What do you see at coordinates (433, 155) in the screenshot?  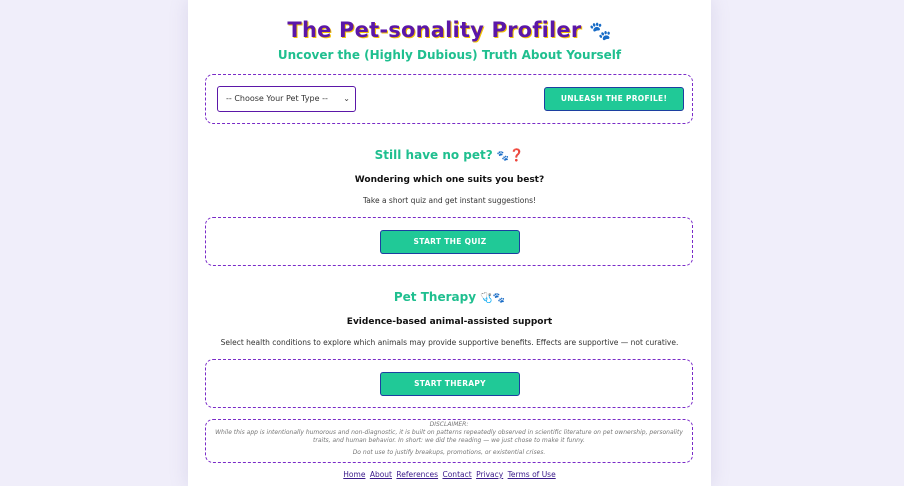 I see `no-pet-heading-text: Still have no pet?` at bounding box center [433, 155].